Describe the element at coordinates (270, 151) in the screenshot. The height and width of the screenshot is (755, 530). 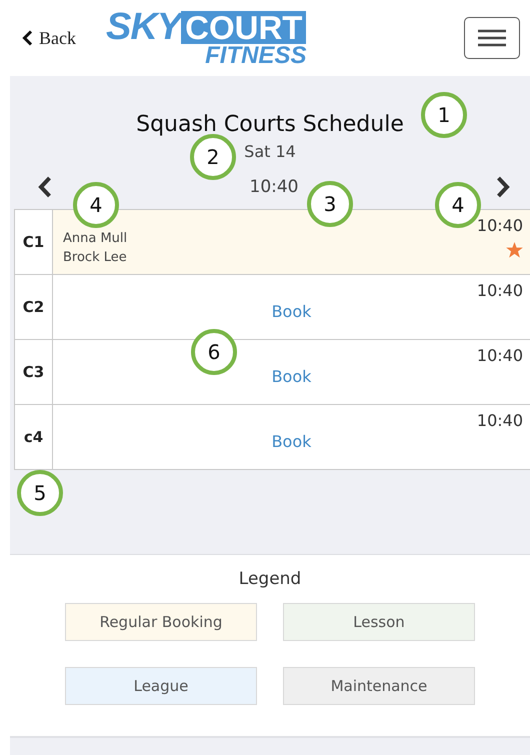
I see `date-label: Sat 14` at that location.